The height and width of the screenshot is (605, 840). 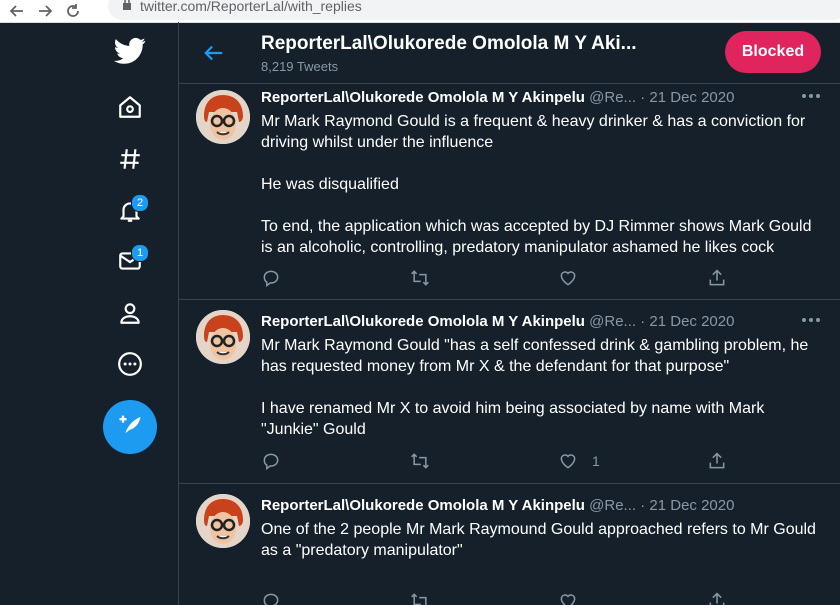 I want to click on blocked-button: Blocked, so click(x=773, y=52).